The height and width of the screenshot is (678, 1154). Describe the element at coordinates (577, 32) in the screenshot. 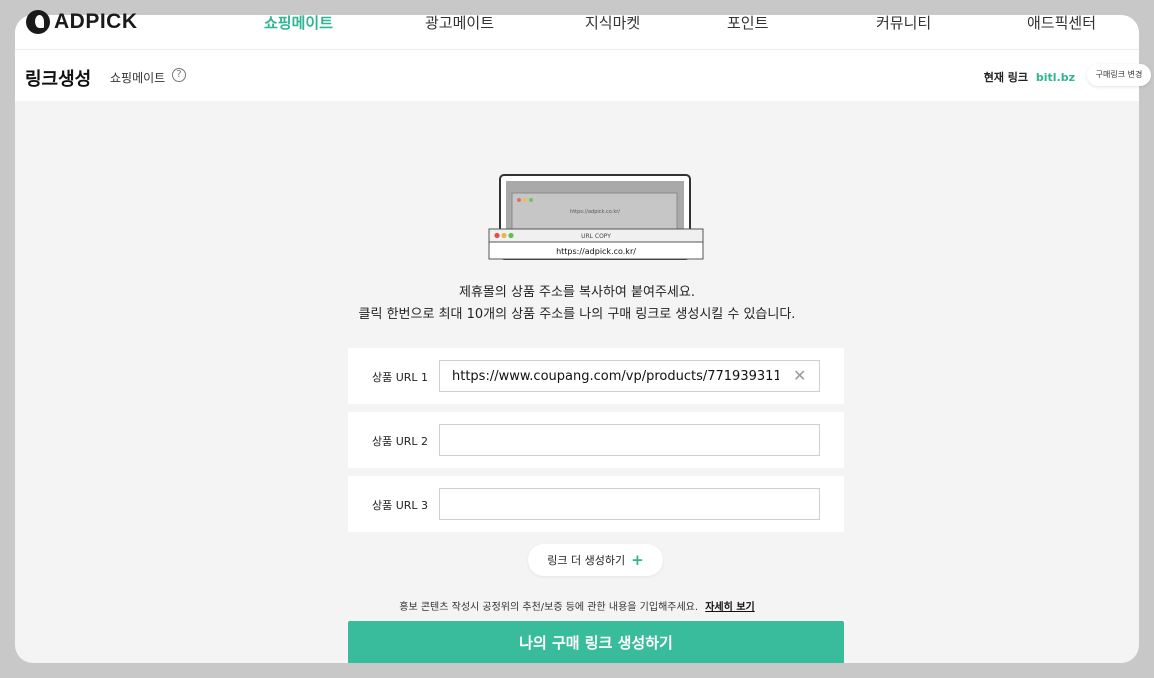

I see `top-navigation: 쇼핑메이트 광고메이트 지식마켓 포인트 커뮤니티 애드픽센터` at that location.